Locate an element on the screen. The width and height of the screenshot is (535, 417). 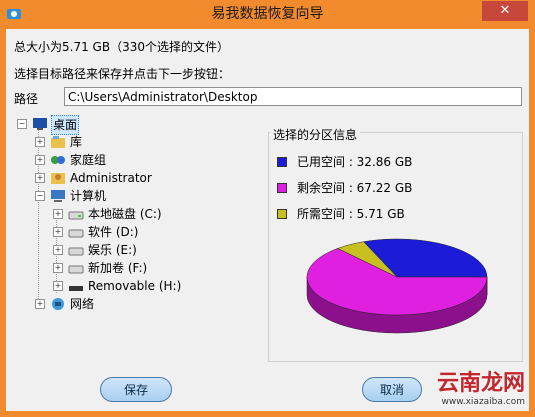
cancel-button: 取消 is located at coordinates (392, 389).